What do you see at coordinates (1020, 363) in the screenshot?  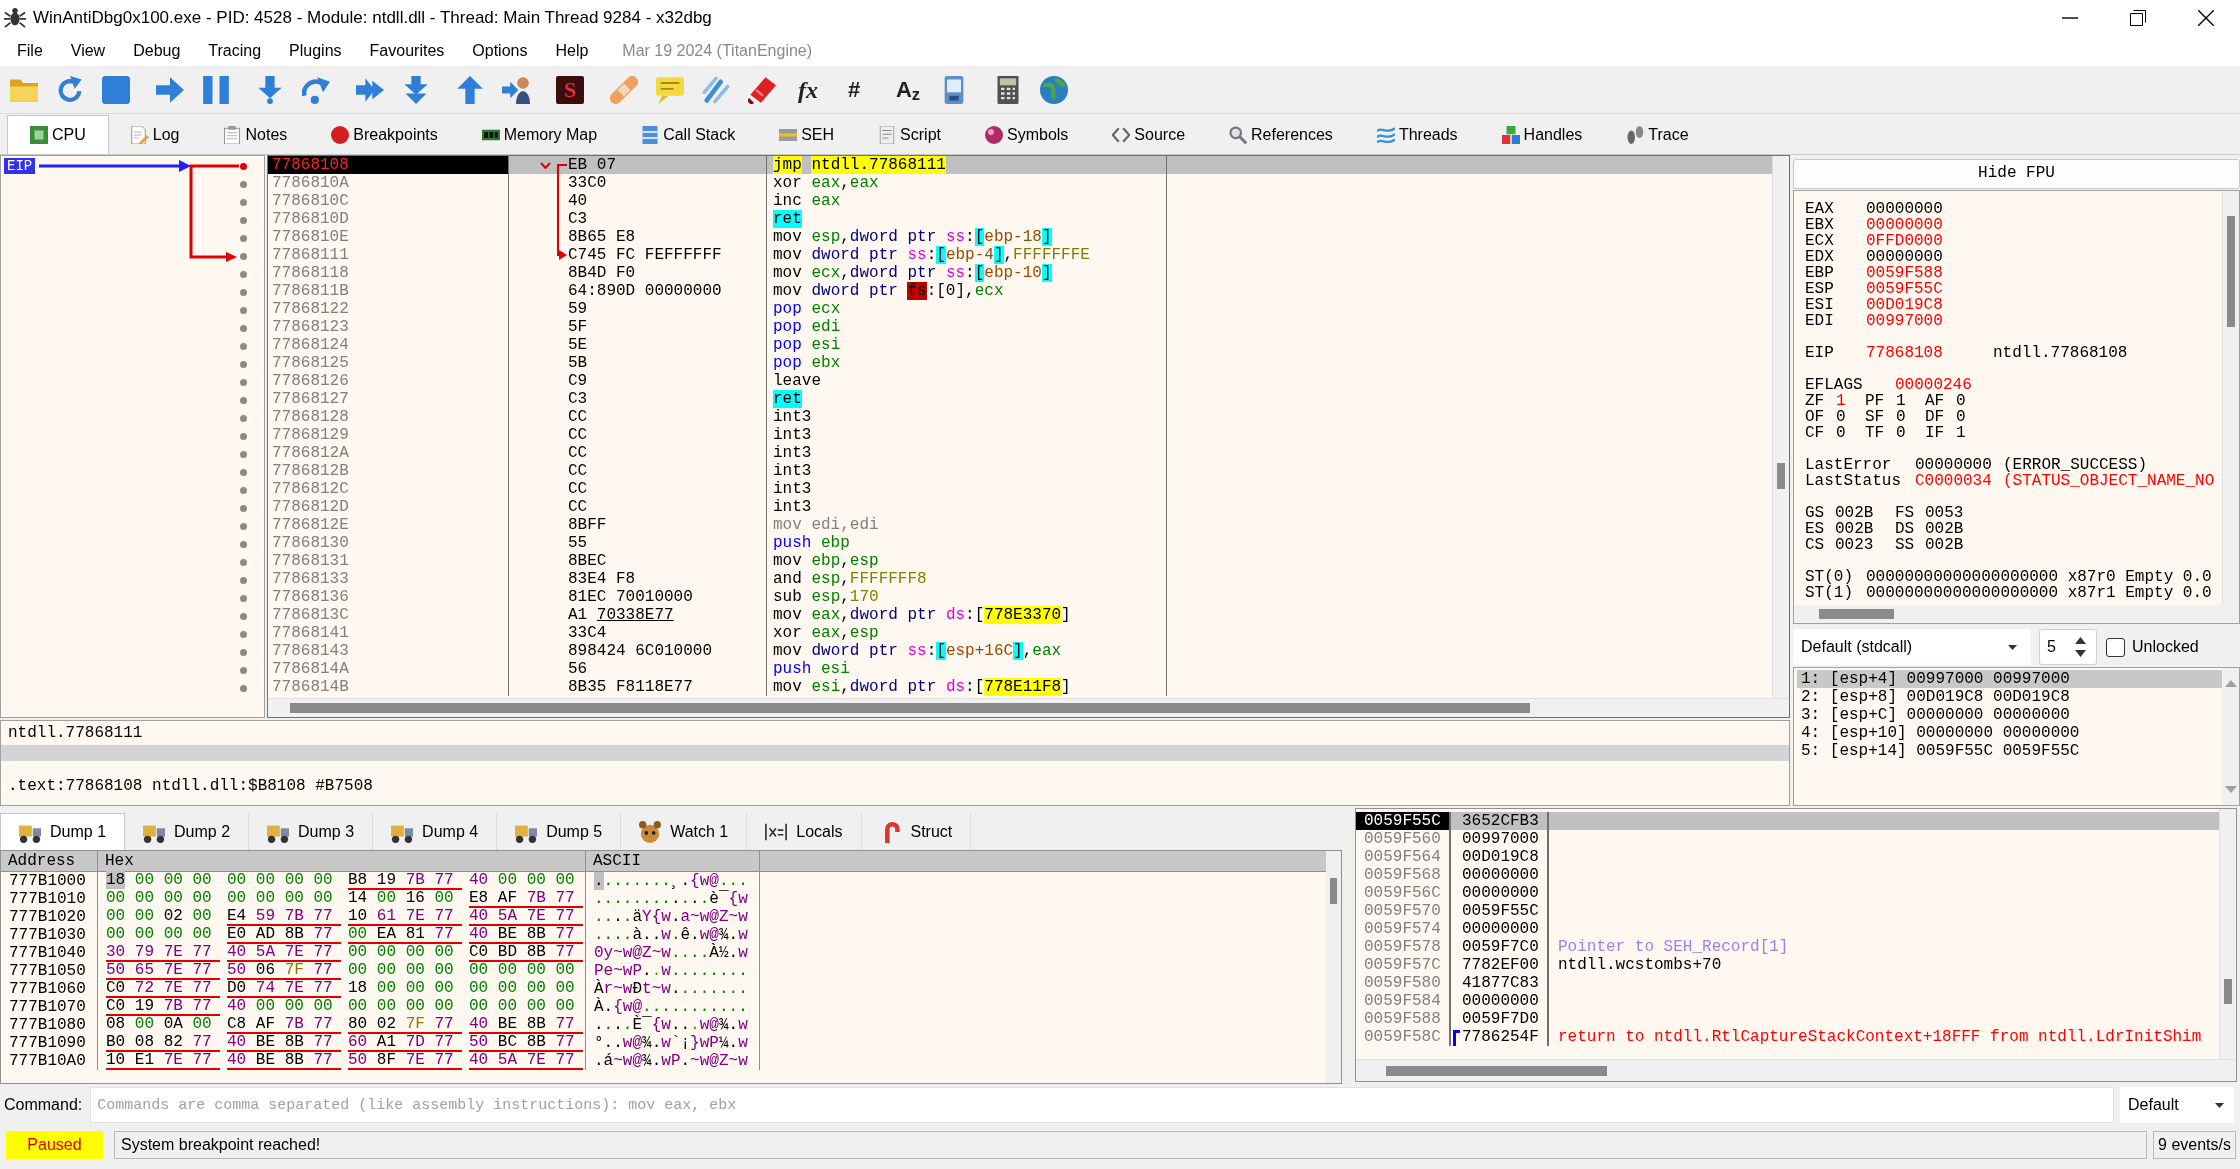 I see `disasm-row: 77868125 5B pop ebx` at bounding box center [1020, 363].